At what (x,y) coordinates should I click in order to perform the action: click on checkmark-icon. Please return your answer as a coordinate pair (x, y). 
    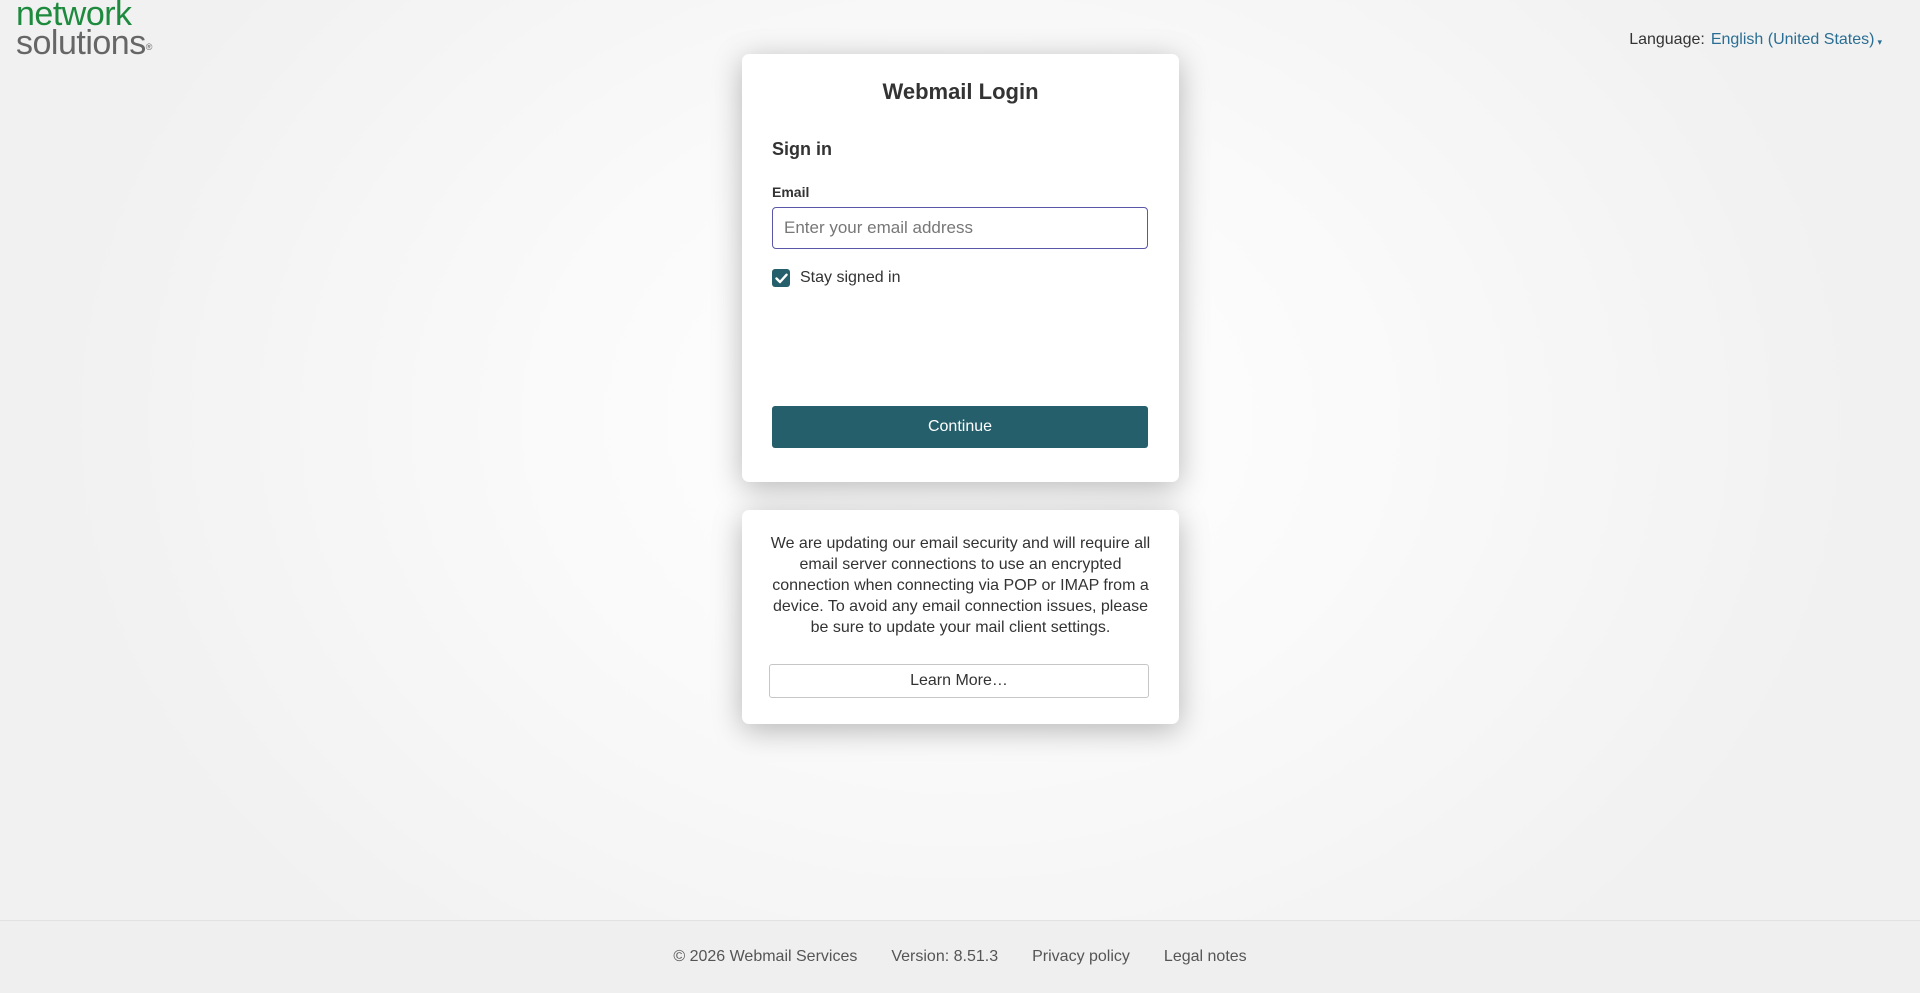
    Looking at the image, I should click on (781, 278).